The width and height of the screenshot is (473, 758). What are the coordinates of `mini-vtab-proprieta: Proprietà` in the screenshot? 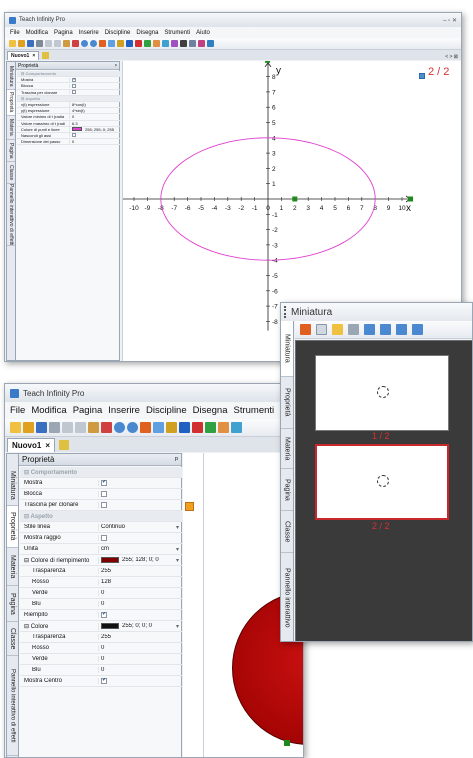 It's located at (287, 403).